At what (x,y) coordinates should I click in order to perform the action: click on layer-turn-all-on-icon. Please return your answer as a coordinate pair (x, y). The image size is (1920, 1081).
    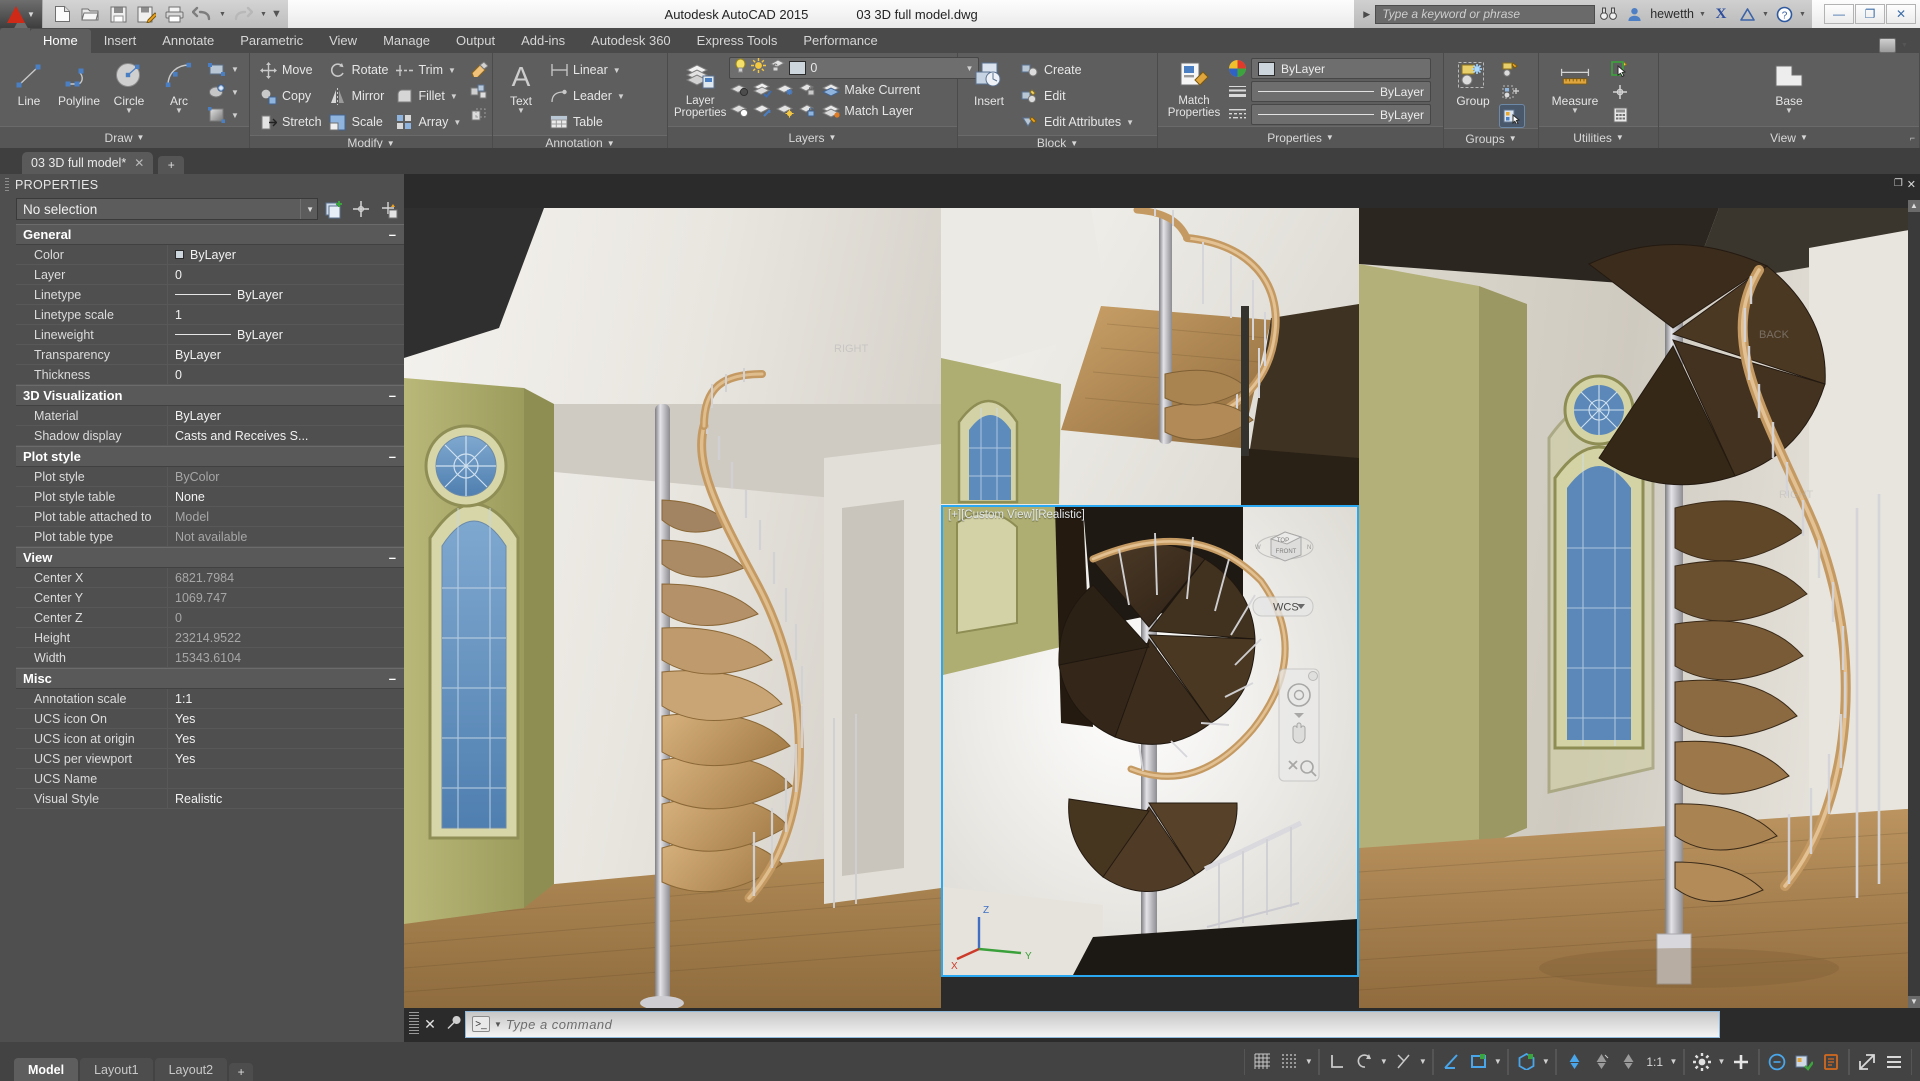
    Looking at the image, I should click on (762, 111).